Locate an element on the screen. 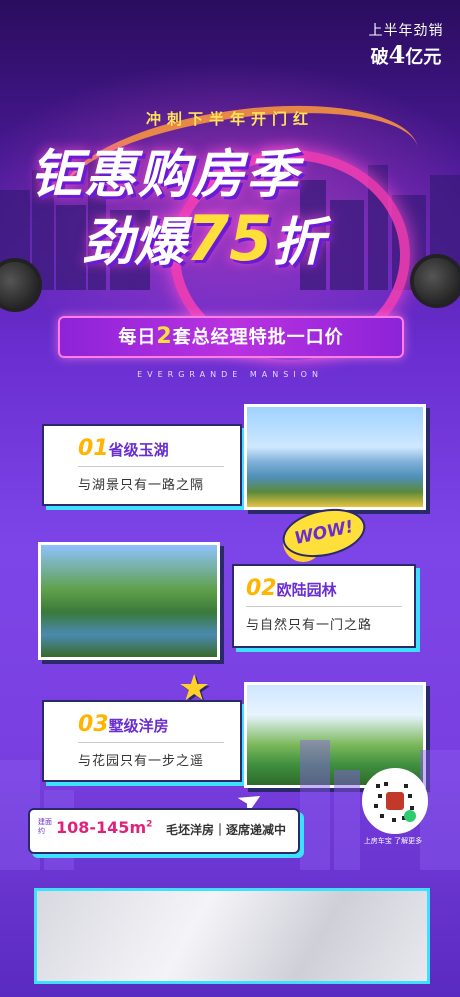 The image size is (460, 997). price-box: 建面约 108-145m2 毛坯洋房｜逐席递减中 is located at coordinates (164, 831).